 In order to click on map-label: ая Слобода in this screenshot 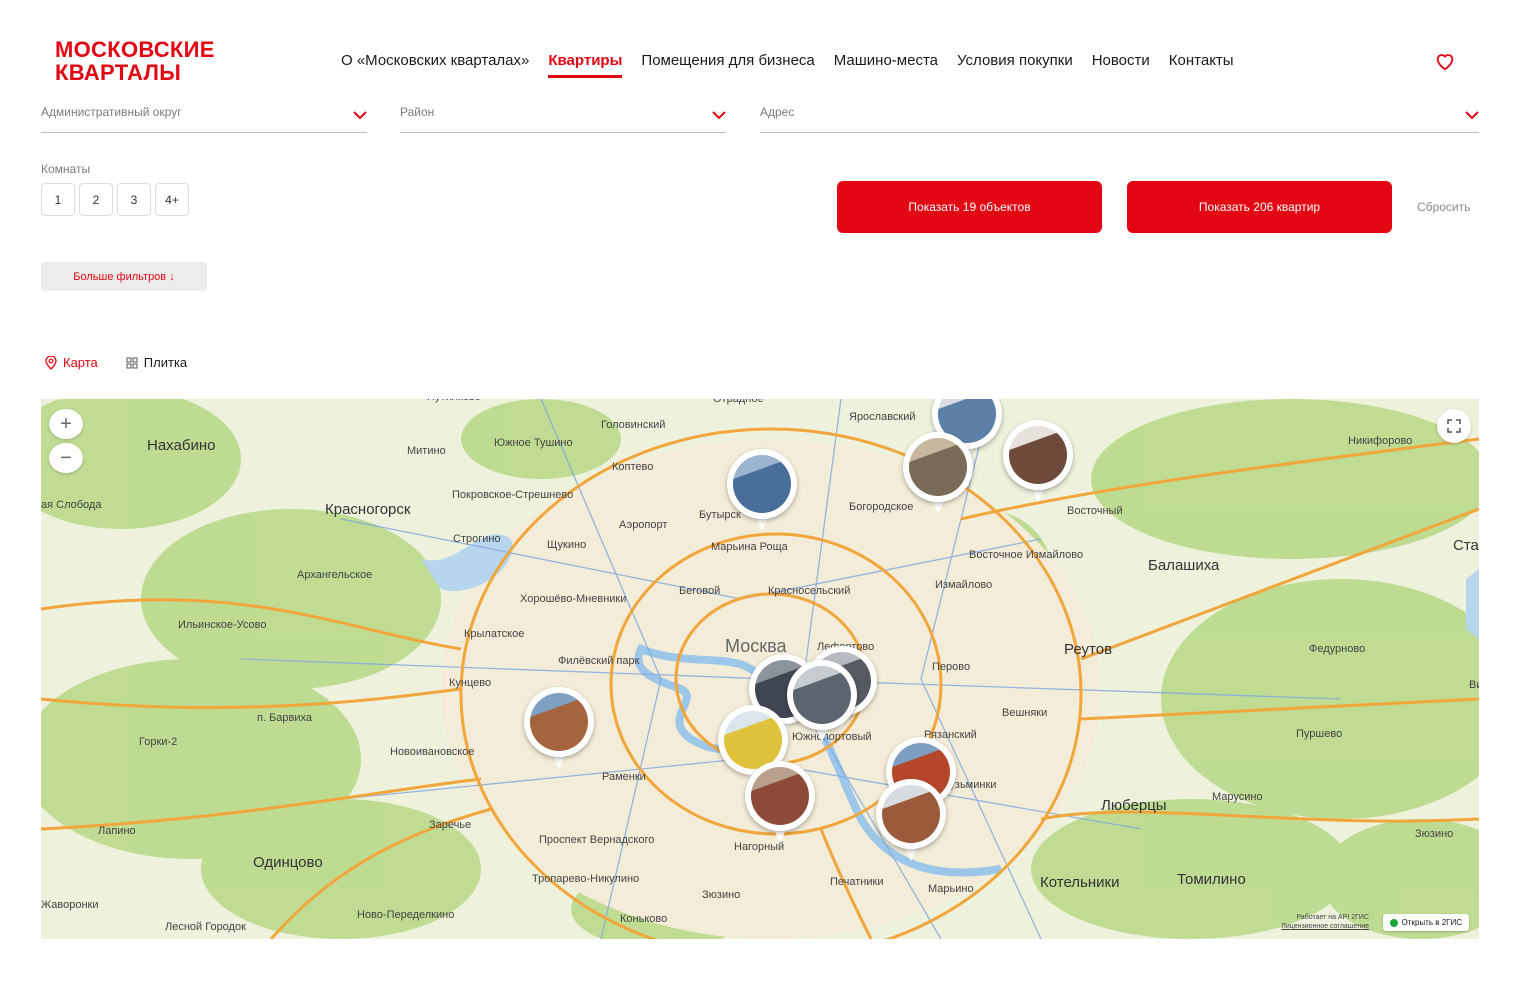, I will do `click(71, 505)`.